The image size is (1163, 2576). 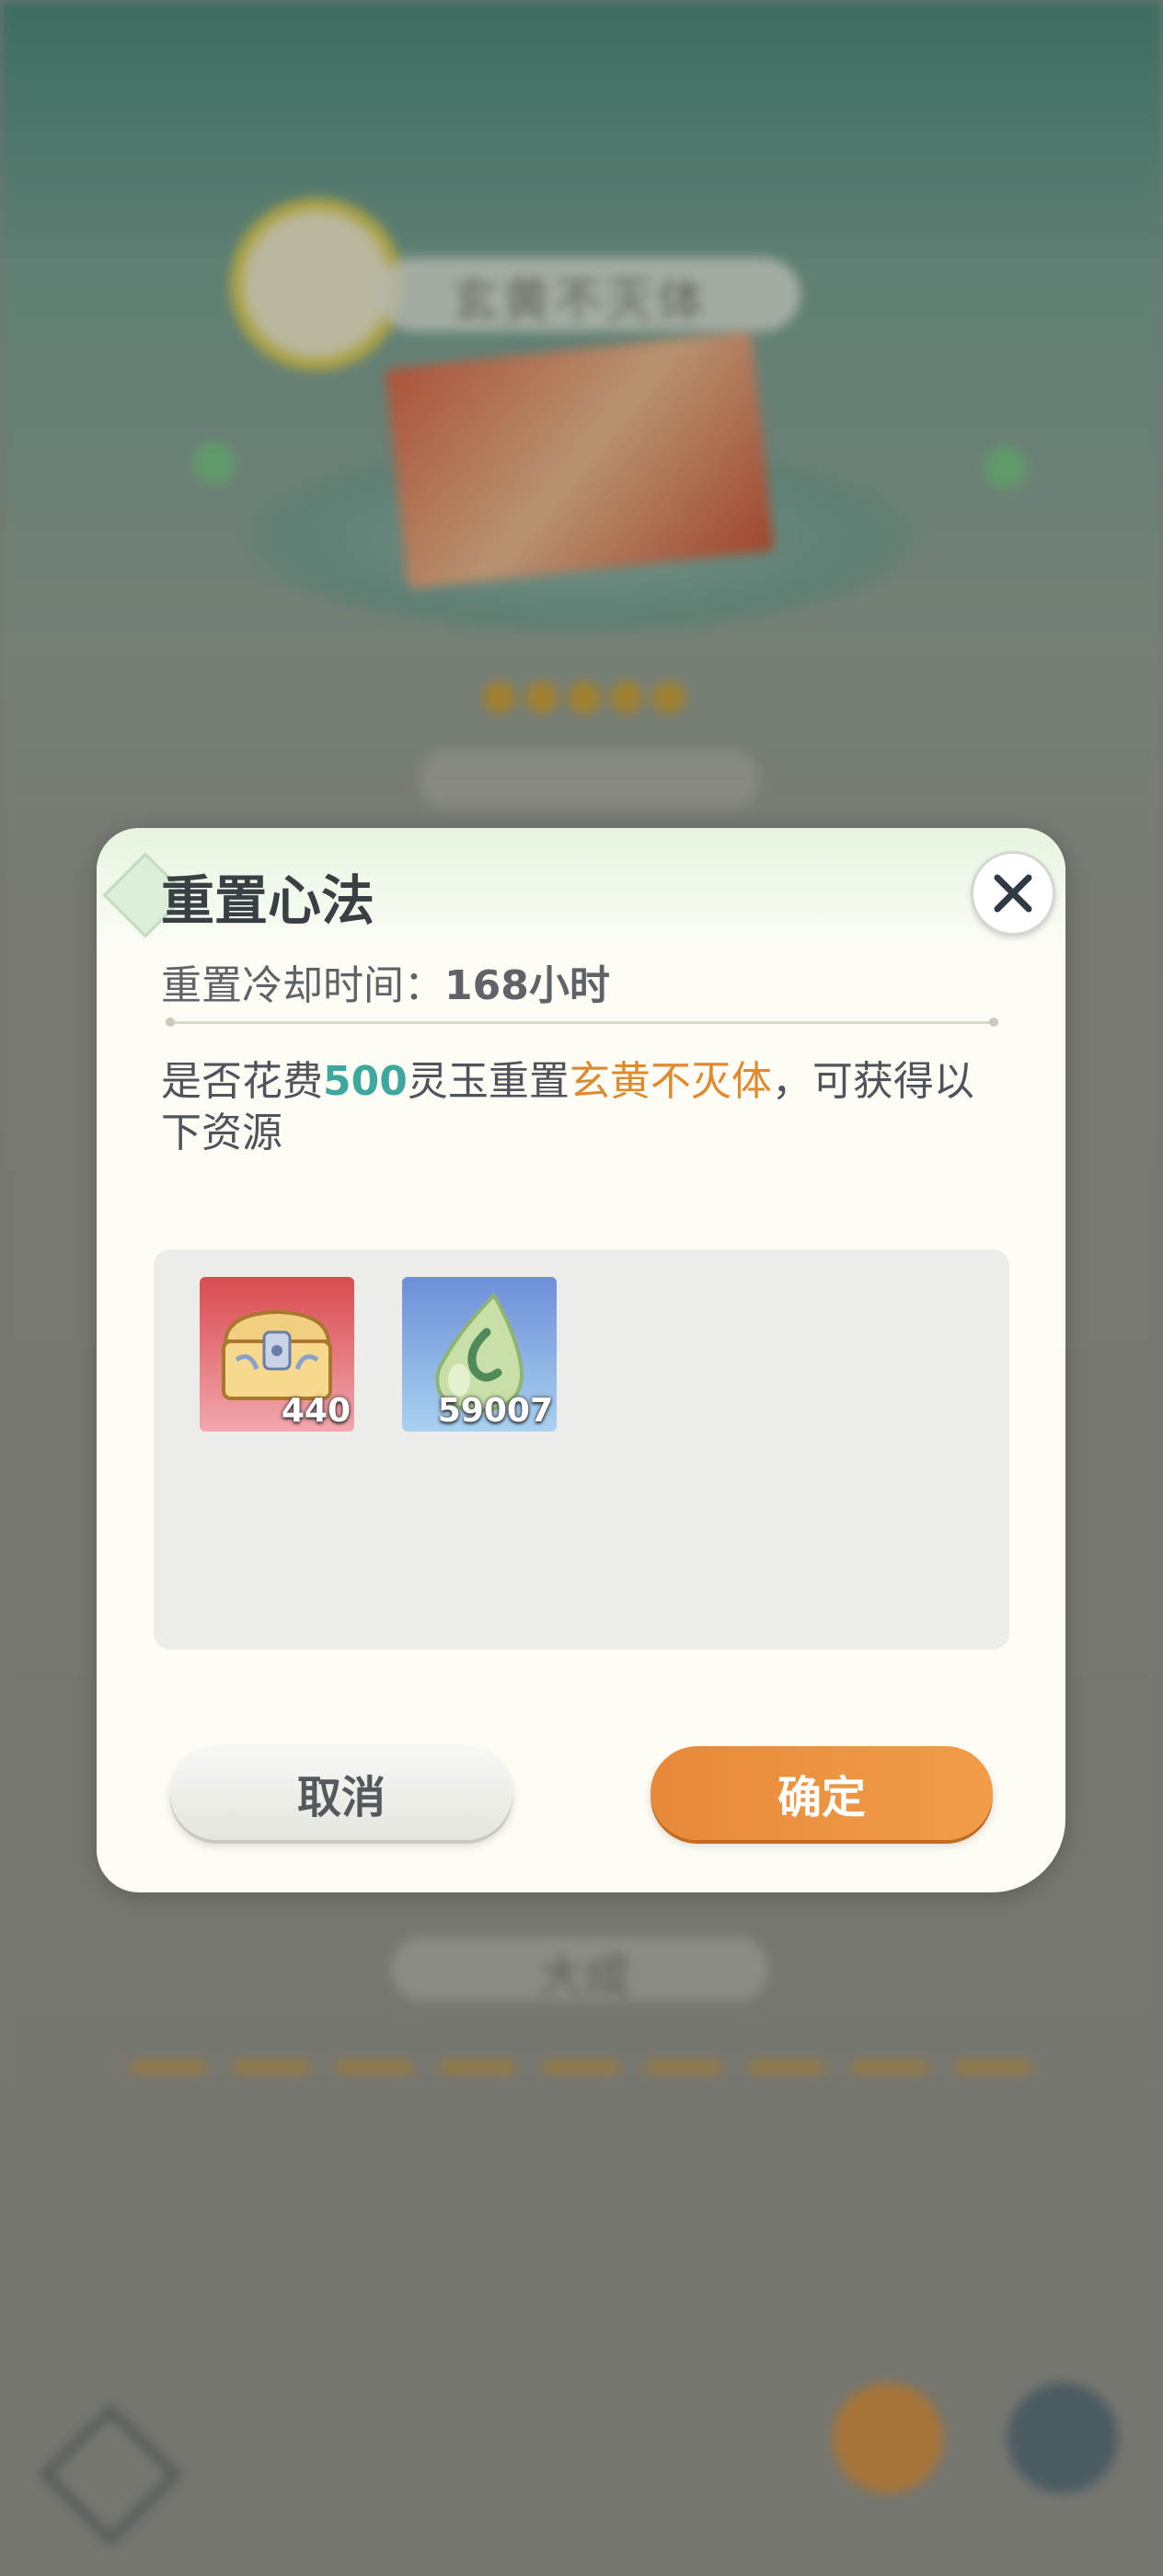 I want to click on close-icon, so click(x=1013, y=893).